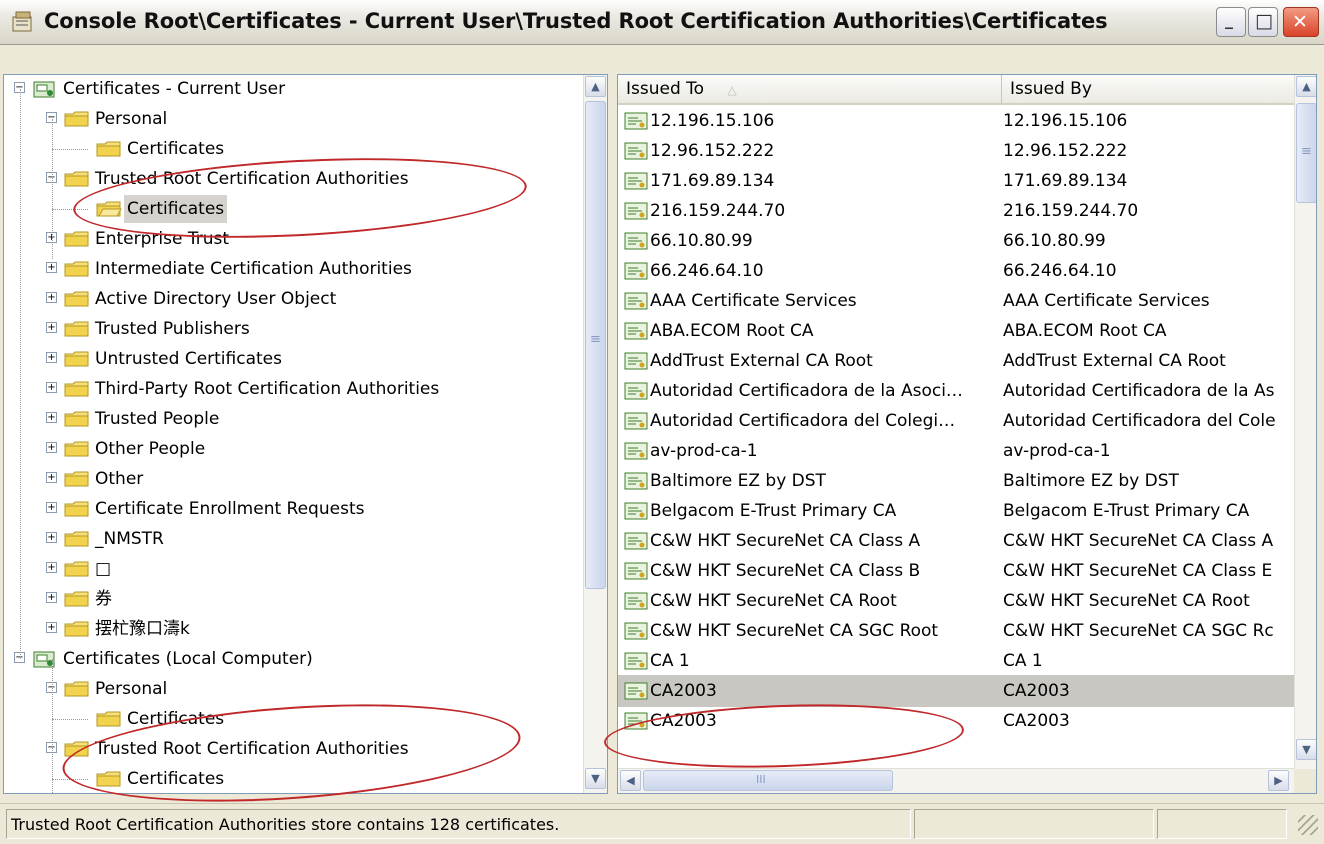  What do you see at coordinates (291, 449) in the screenshot?
I see `tree-node: + Other People` at bounding box center [291, 449].